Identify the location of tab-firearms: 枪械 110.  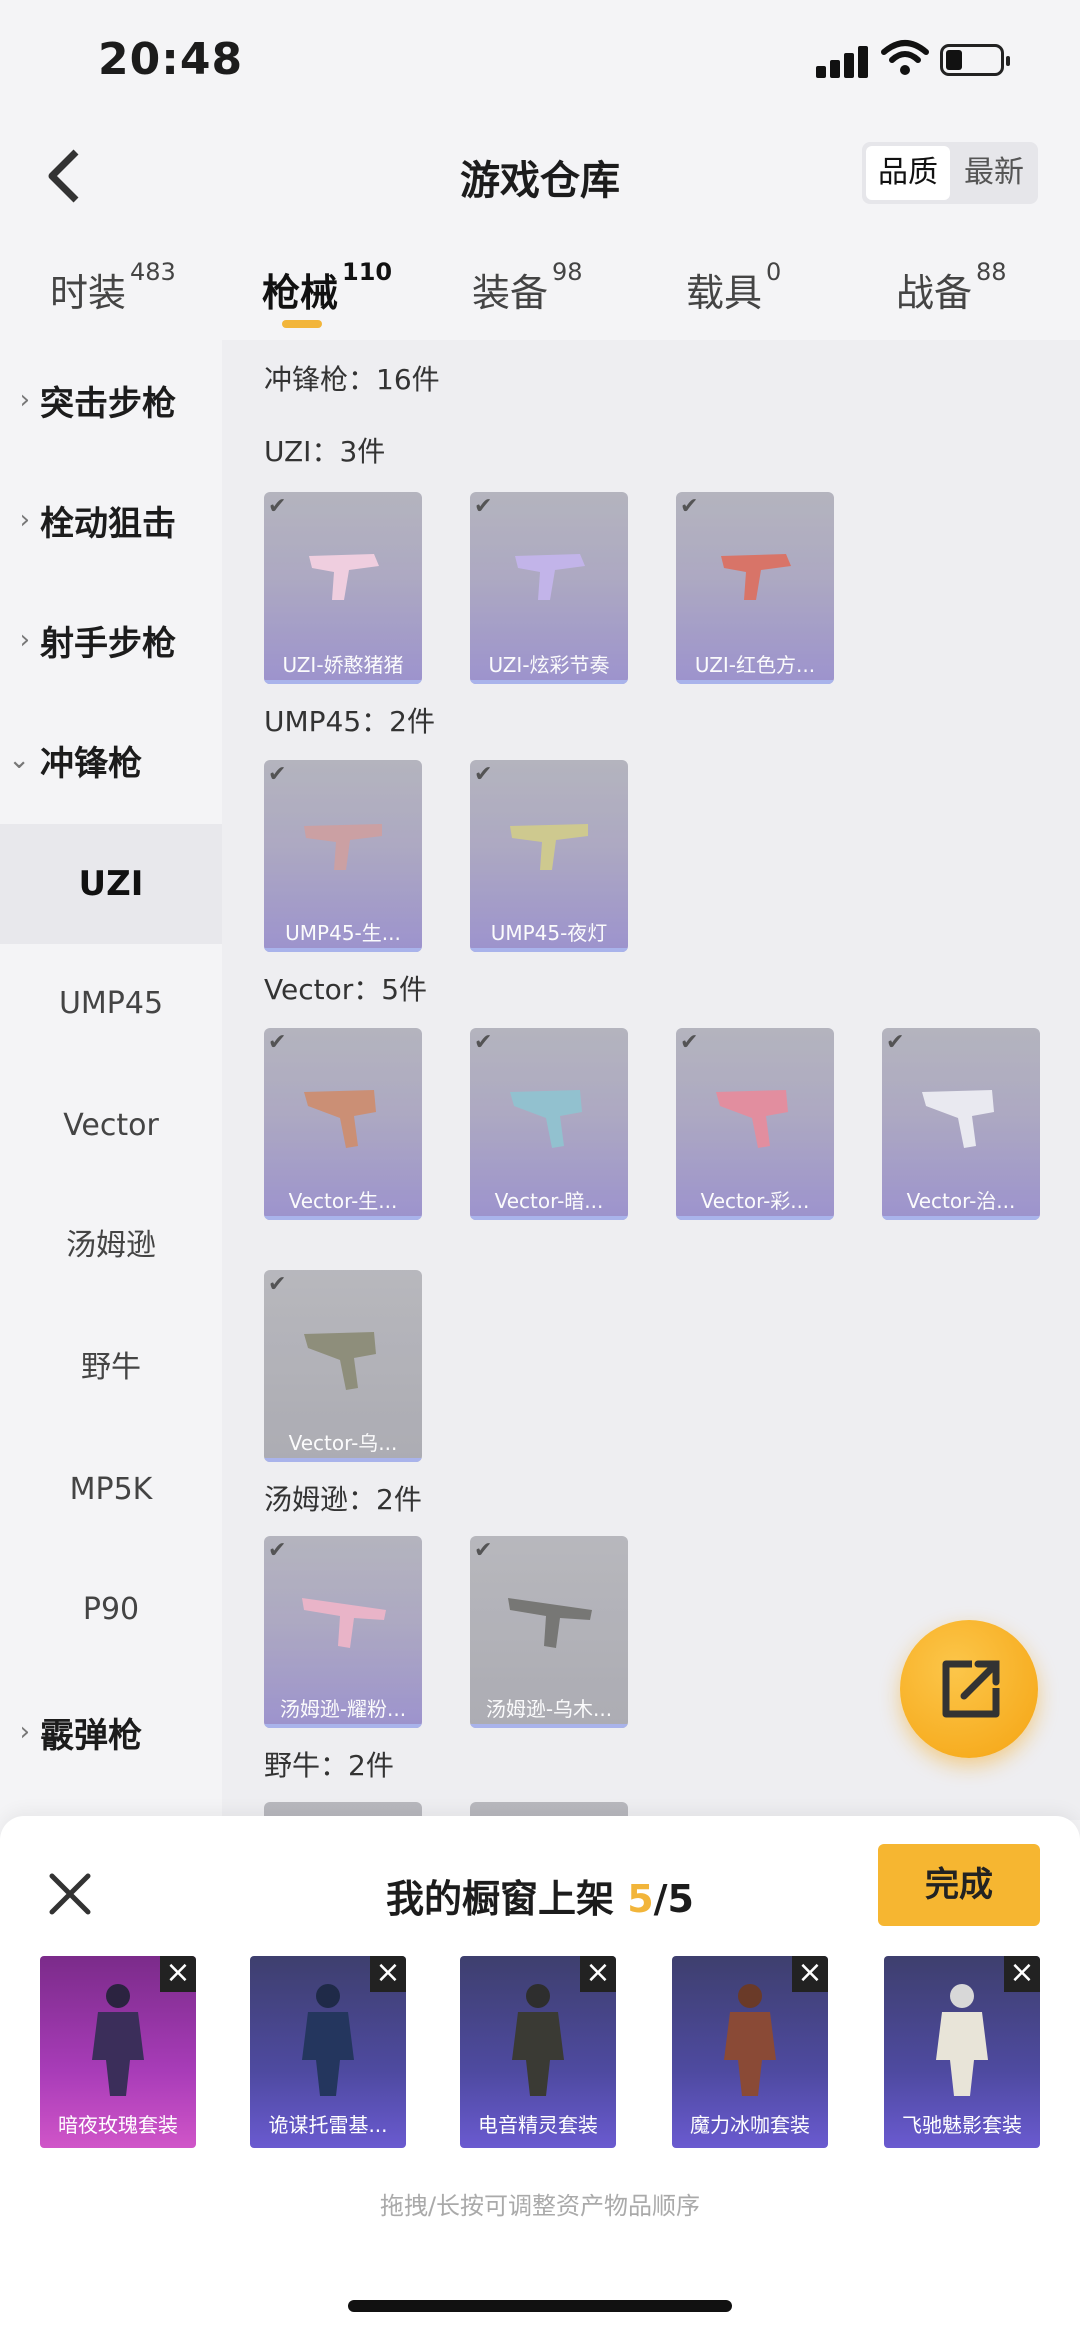
(327, 287).